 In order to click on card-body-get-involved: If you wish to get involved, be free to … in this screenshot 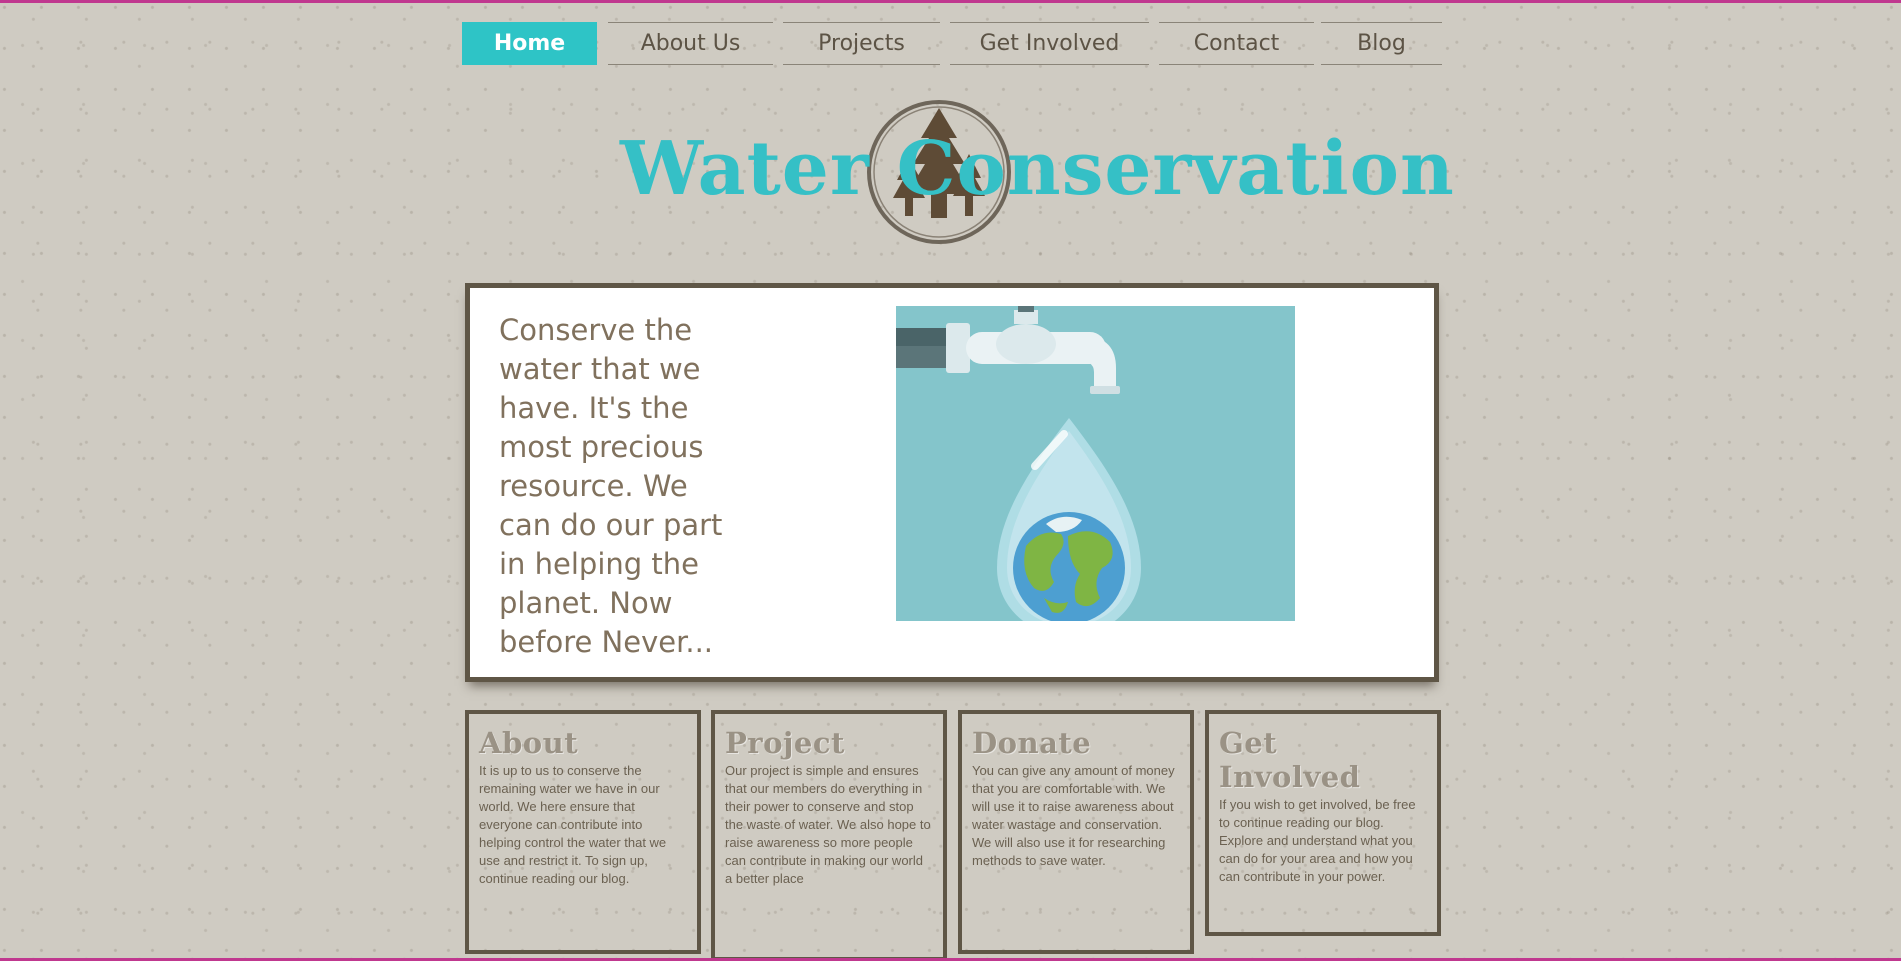, I will do `click(1317, 840)`.